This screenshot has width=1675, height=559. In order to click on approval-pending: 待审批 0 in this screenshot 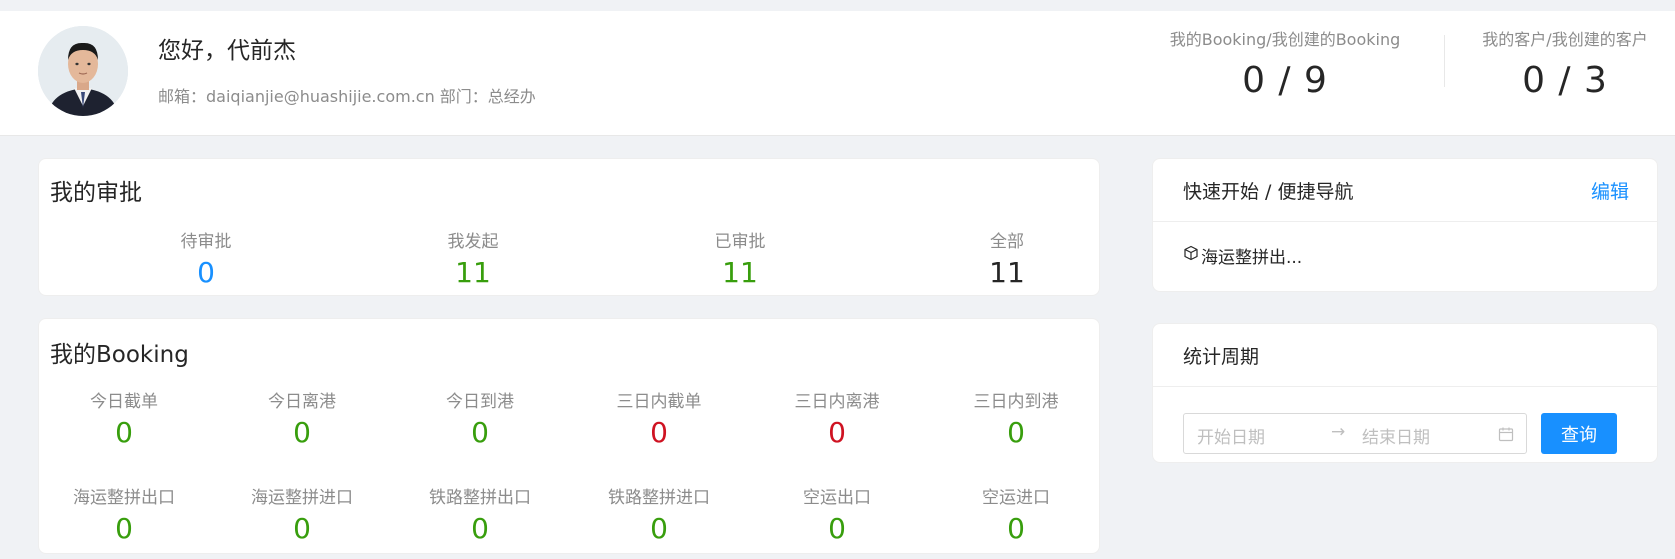, I will do `click(206, 258)`.